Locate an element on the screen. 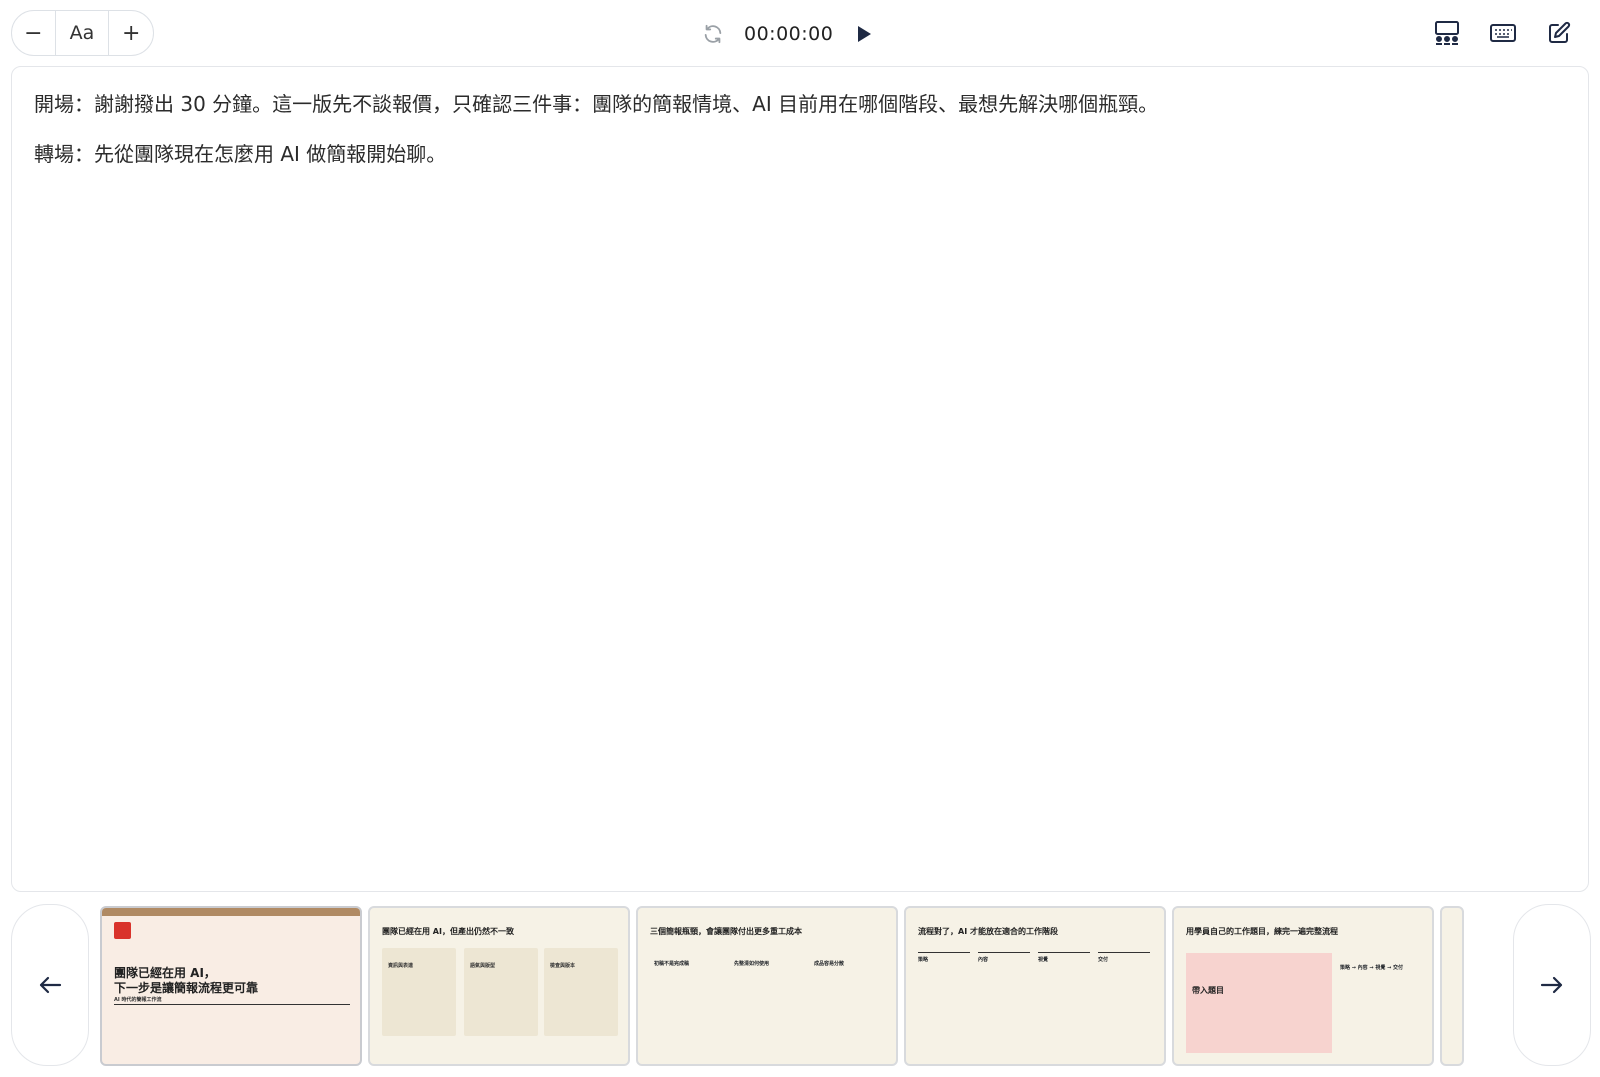 Image resolution: width=1600 pixels, height=1077 pixels. slide-header-bar is located at coordinates (231, 912).